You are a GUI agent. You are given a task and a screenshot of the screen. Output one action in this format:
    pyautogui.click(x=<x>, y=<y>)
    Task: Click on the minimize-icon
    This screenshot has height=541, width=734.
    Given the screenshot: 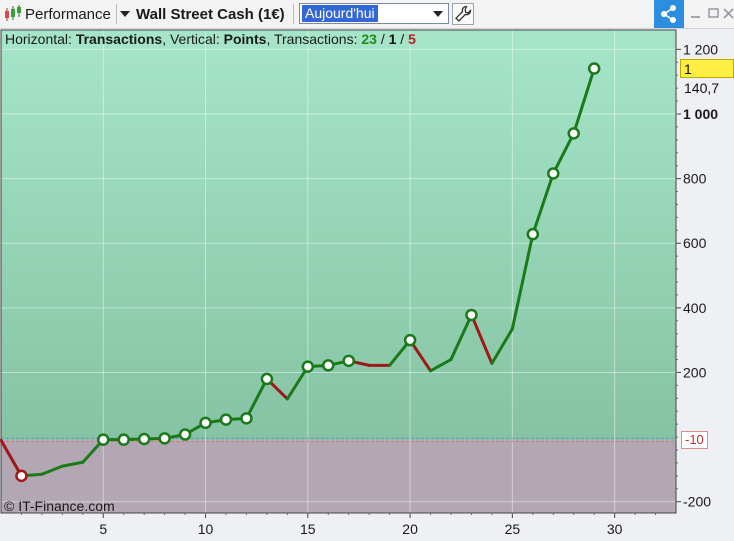 What is the action you would take?
    pyautogui.click(x=695, y=17)
    